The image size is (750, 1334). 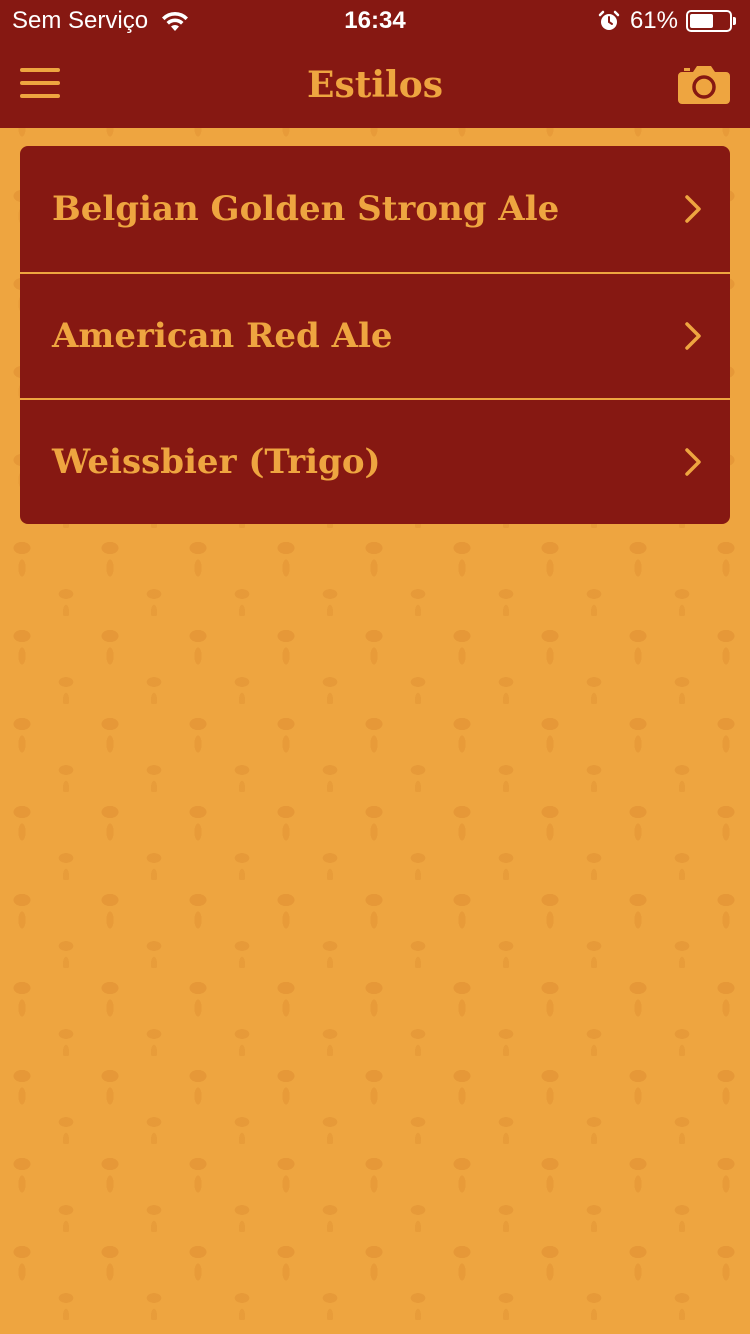 What do you see at coordinates (222, 336) in the screenshot?
I see `list-item-label: American Red Ale` at bounding box center [222, 336].